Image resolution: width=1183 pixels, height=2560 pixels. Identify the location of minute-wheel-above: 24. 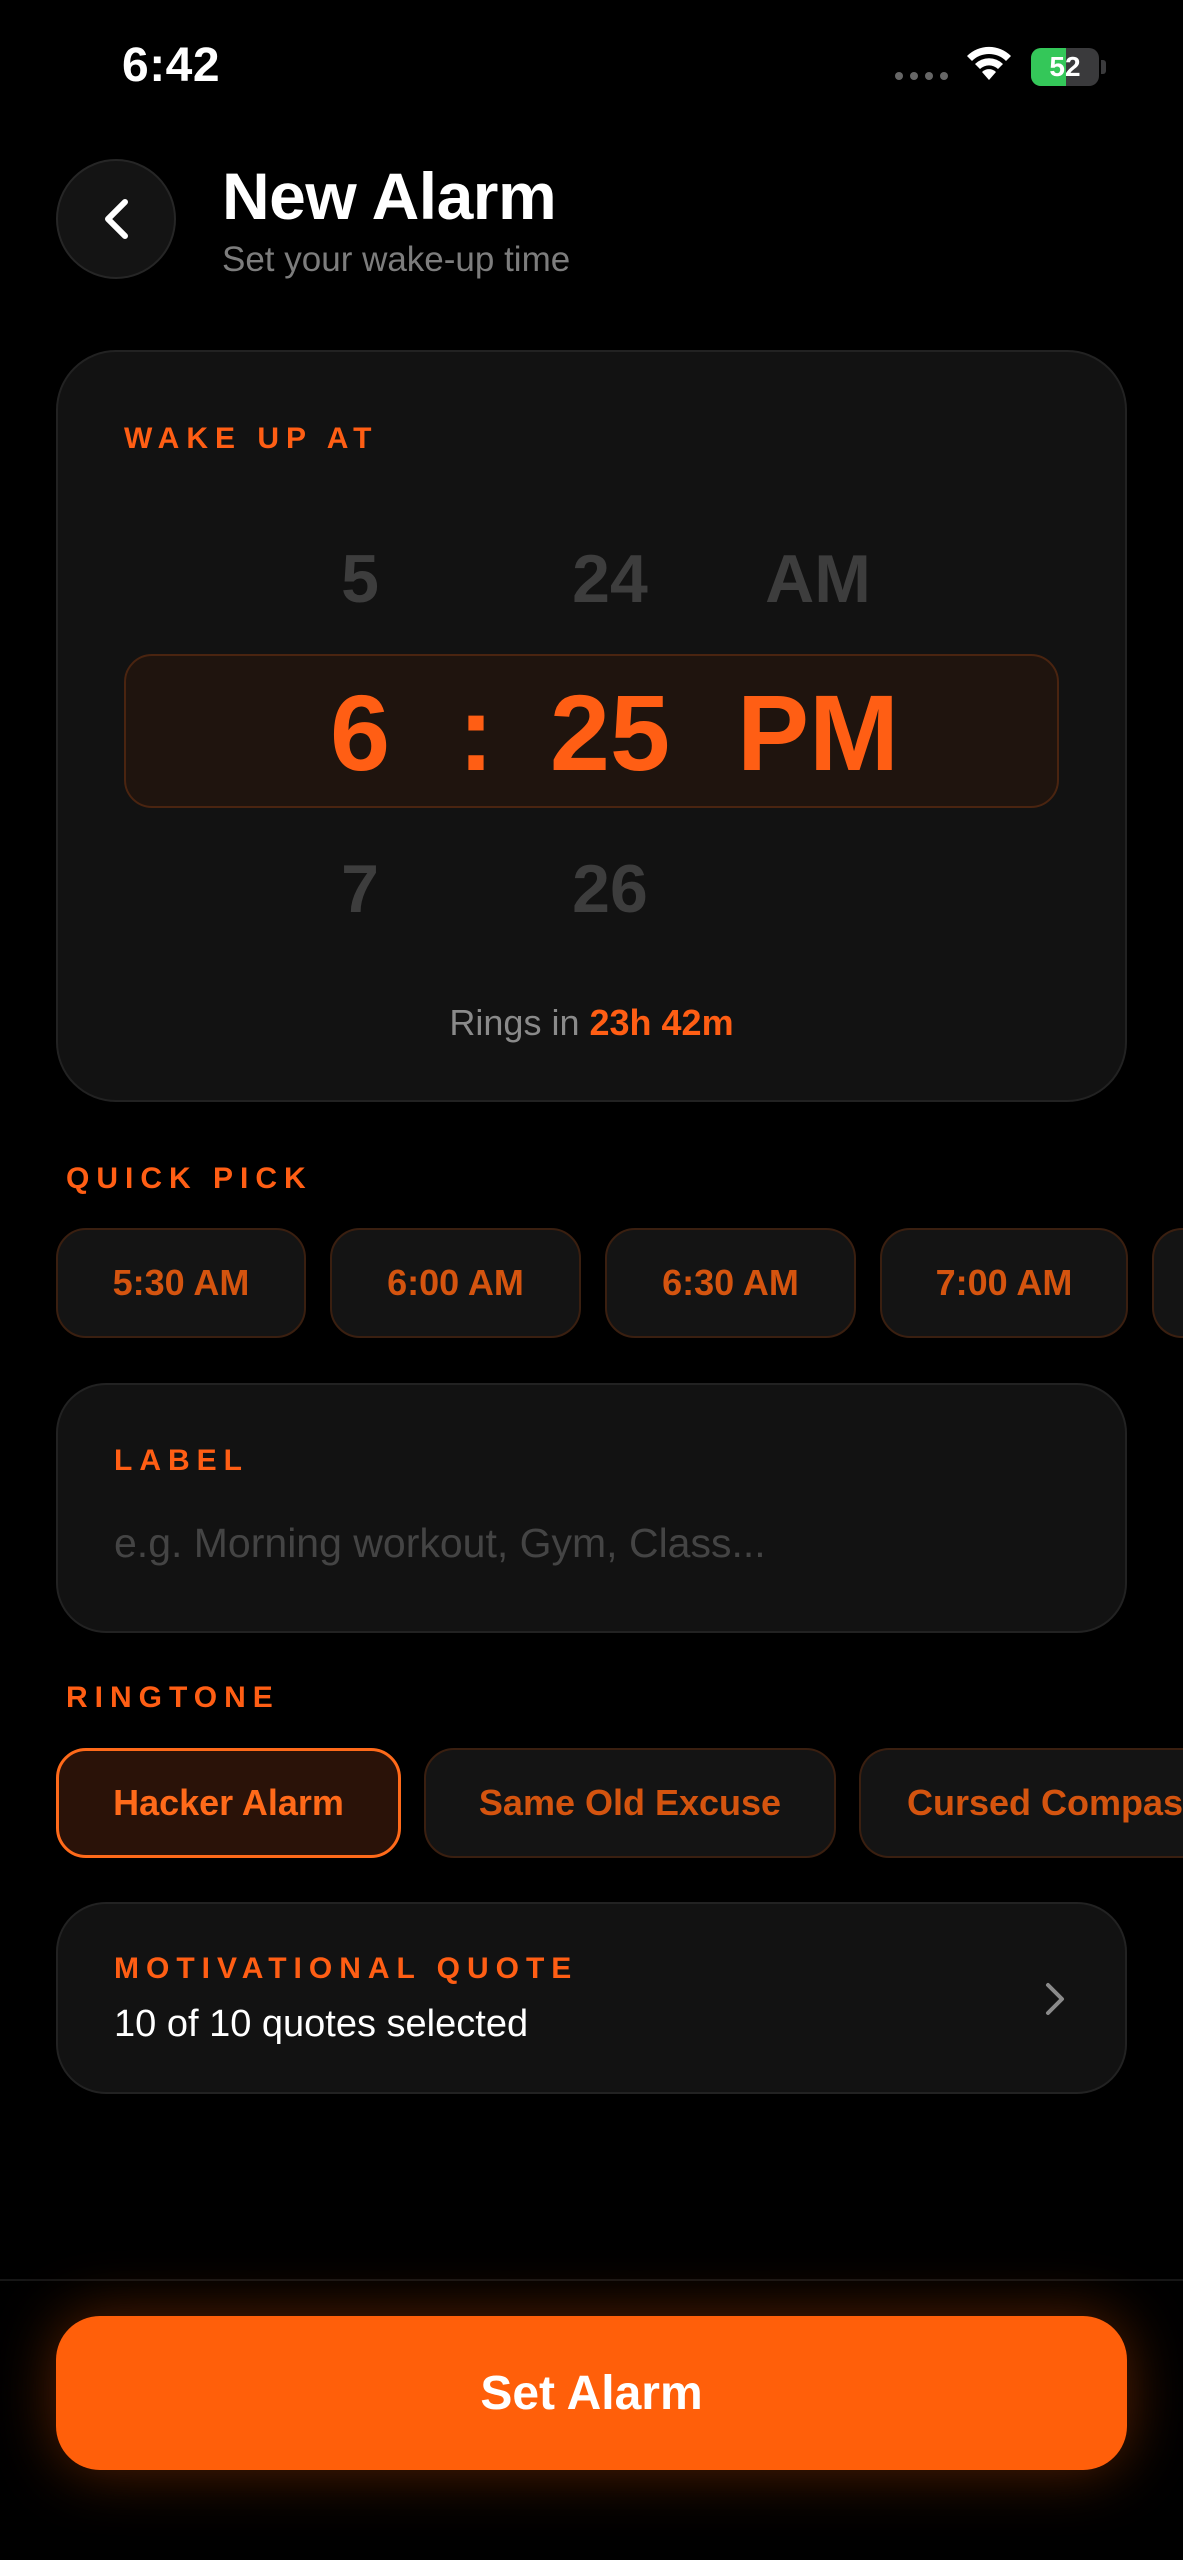
(610, 579).